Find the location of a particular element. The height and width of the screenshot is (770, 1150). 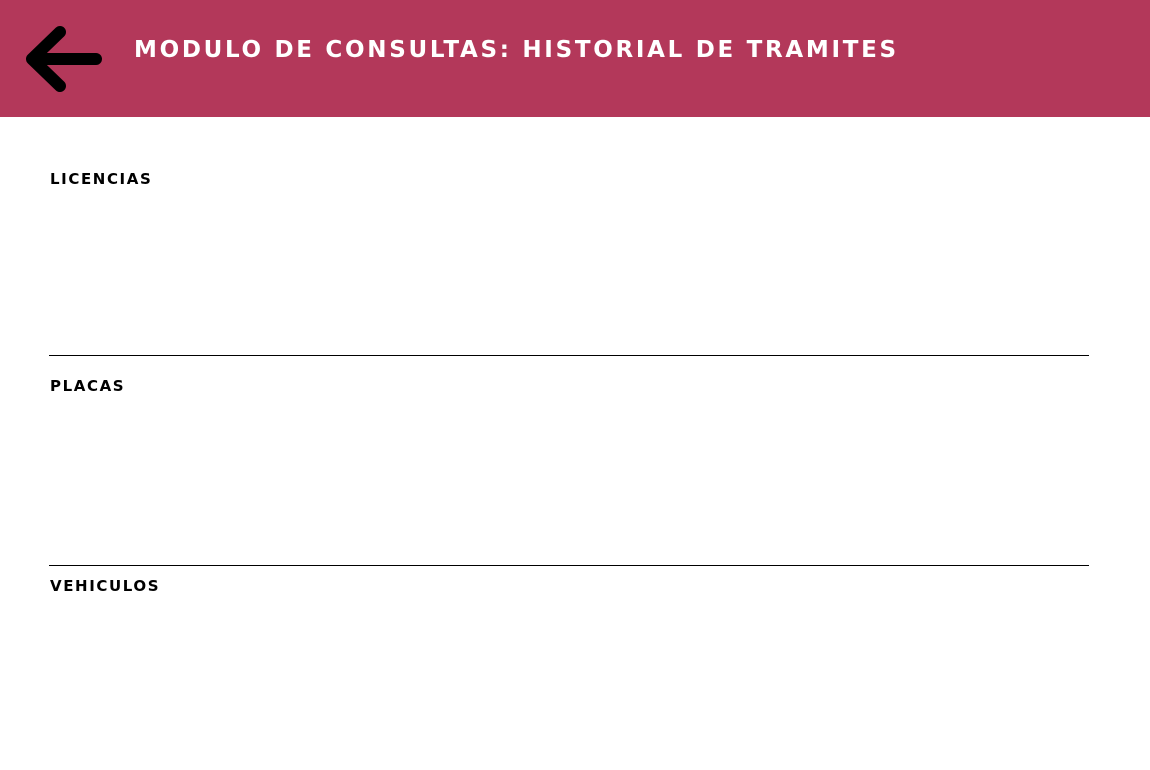

arrow-left-icon is located at coordinates (64, 59).